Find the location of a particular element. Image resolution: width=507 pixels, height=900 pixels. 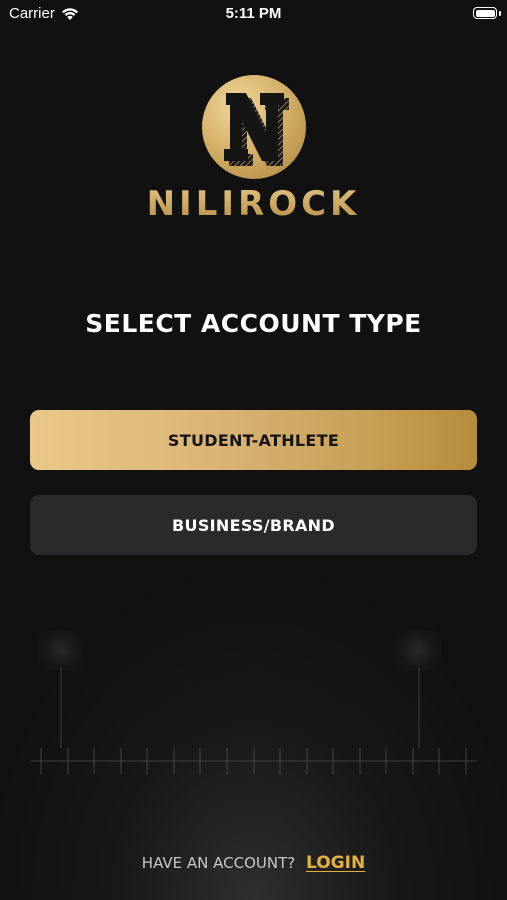

login-prompt-row: HAVE AN ACCOUNT? LOGIN is located at coordinates (253, 863).